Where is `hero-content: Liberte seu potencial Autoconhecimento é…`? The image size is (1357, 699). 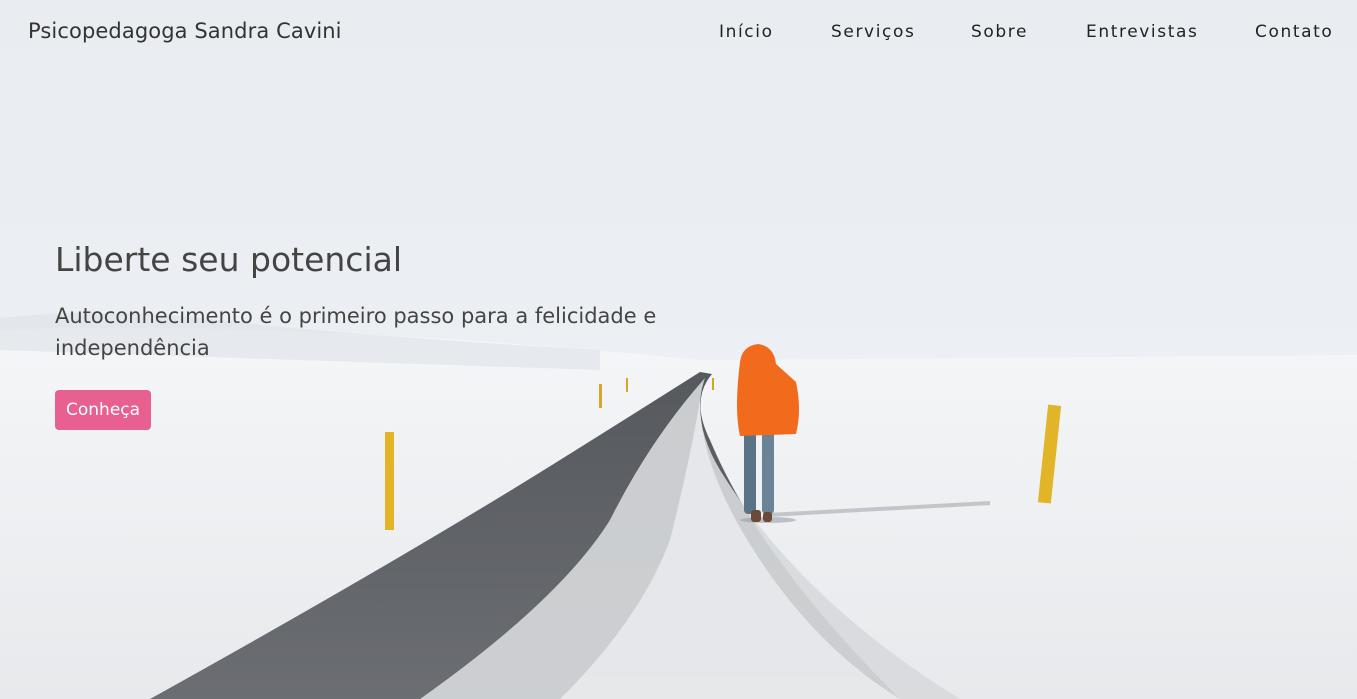 hero-content: Liberte seu potencial Autoconhecimento é… is located at coordinates (415, 334).